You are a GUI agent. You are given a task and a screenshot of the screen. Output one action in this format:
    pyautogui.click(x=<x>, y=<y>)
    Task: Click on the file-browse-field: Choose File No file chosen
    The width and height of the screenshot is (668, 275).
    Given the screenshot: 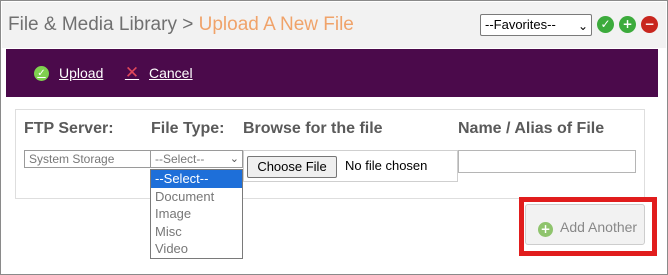 What is the action you would take?
    pyautogui.click(x=350, y=166)
    